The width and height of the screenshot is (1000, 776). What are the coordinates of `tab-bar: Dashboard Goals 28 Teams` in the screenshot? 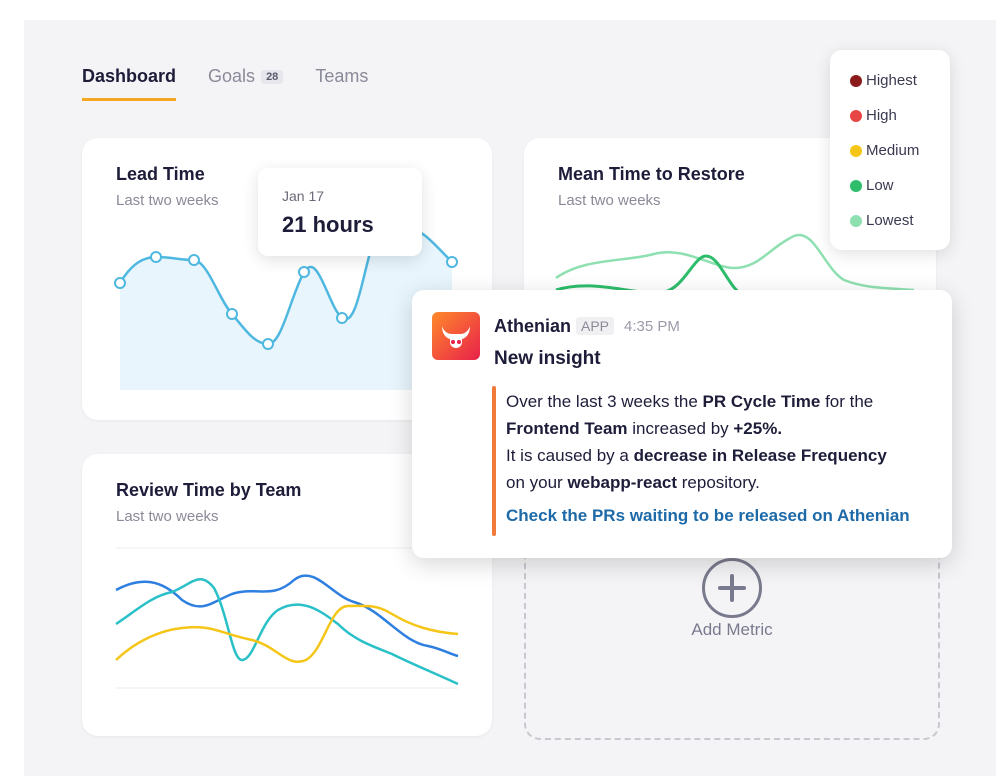 It's located at (225, 83).